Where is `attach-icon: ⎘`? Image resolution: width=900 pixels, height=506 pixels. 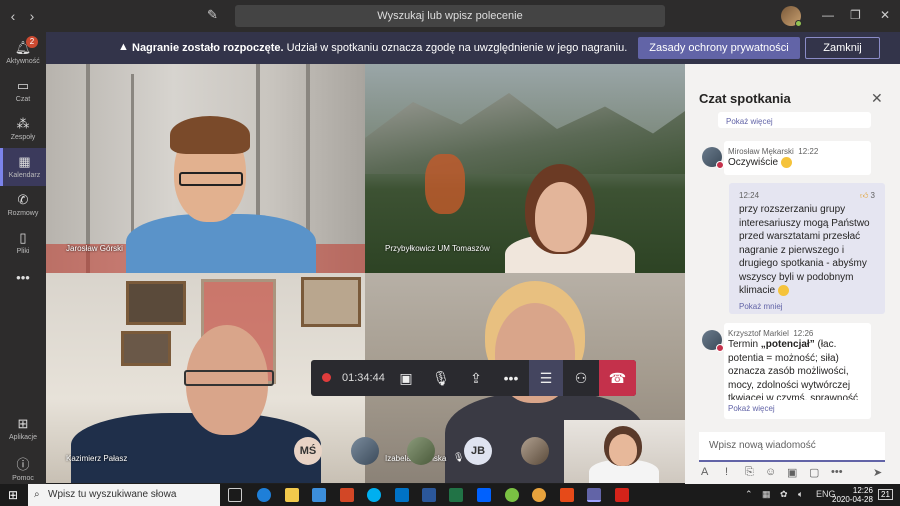
attach-icon: ⎘ is located at coordinates (749, 472).